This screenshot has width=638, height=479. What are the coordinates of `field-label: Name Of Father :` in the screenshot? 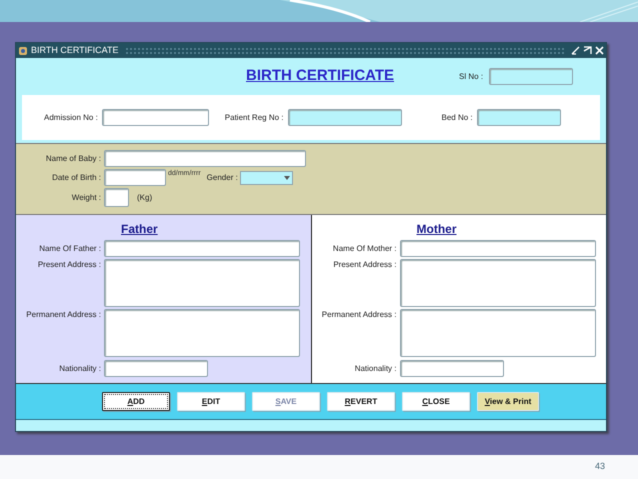 It's located at (70, 248).